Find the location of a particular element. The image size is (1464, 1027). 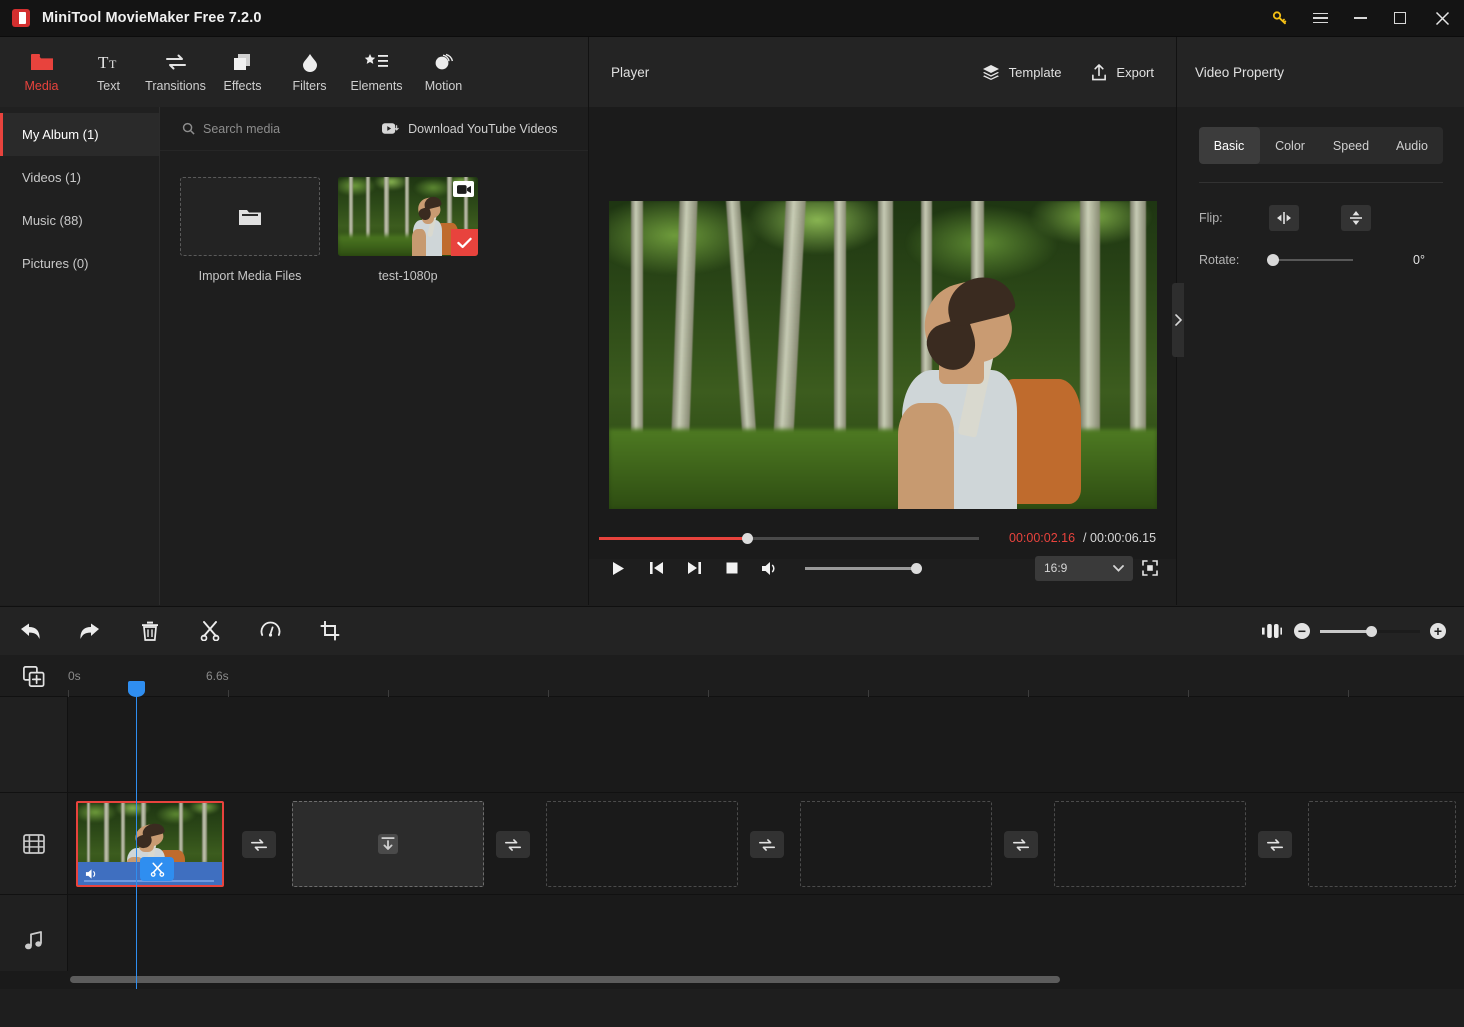

template-label: Template is located at coordinates (1035, 72).